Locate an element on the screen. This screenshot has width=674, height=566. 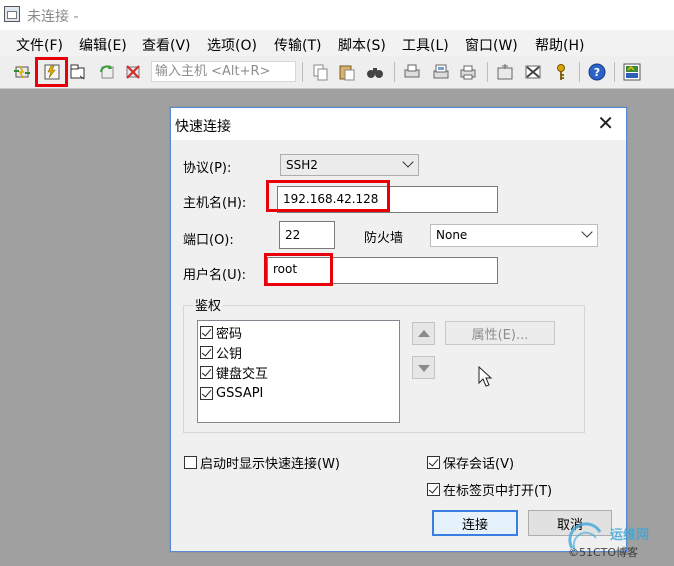
hostname-highlight is located at coordinates (328, 196).